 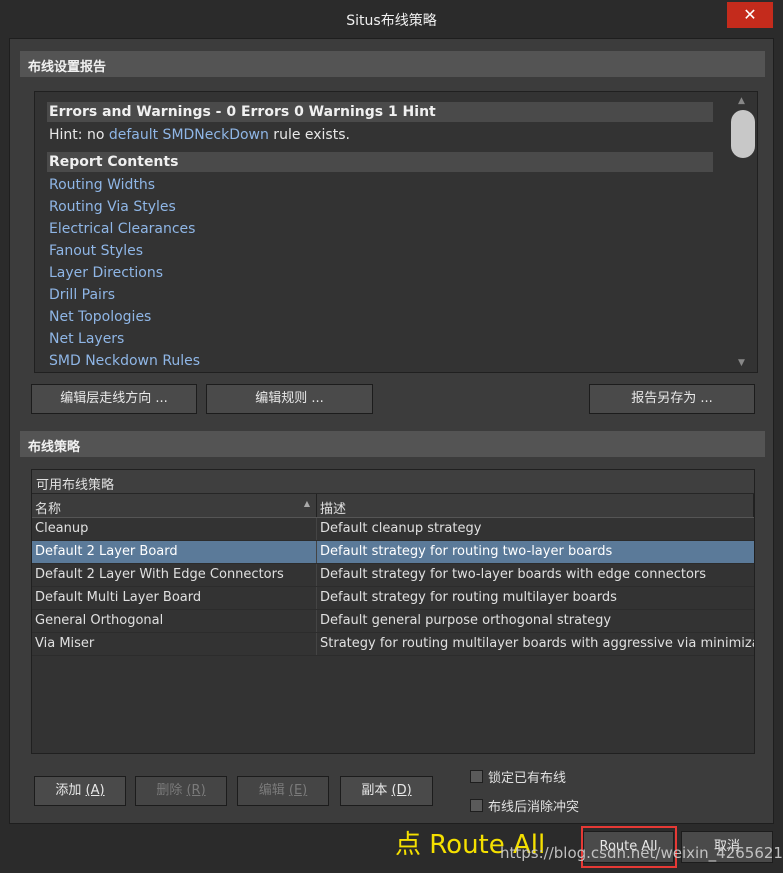 What do you see at coordinates (48, 509) in the screenshot?
I see `column-name-label: 名称` at bounding box center [48, 509].